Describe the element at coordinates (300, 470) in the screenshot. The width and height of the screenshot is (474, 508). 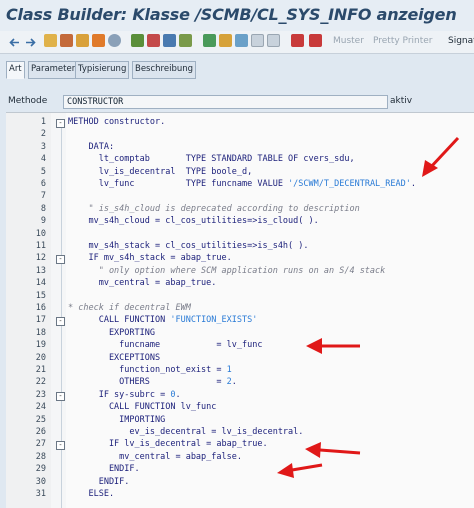
I see `arrow-mv-central-false` at that location.